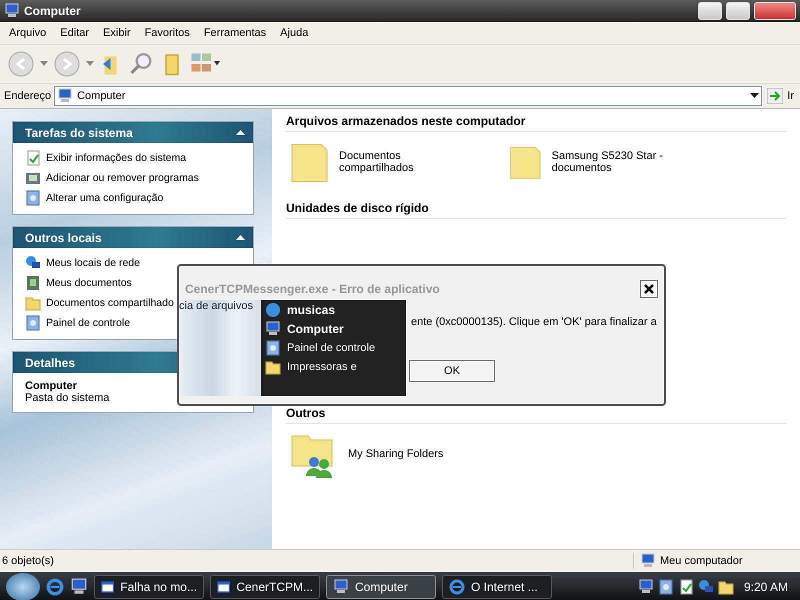 This screenshot has width=800, height=600. Describe the element at coordinates (235, 33) in the screenshot. I see `menu-item: Ferramentas` at that location.